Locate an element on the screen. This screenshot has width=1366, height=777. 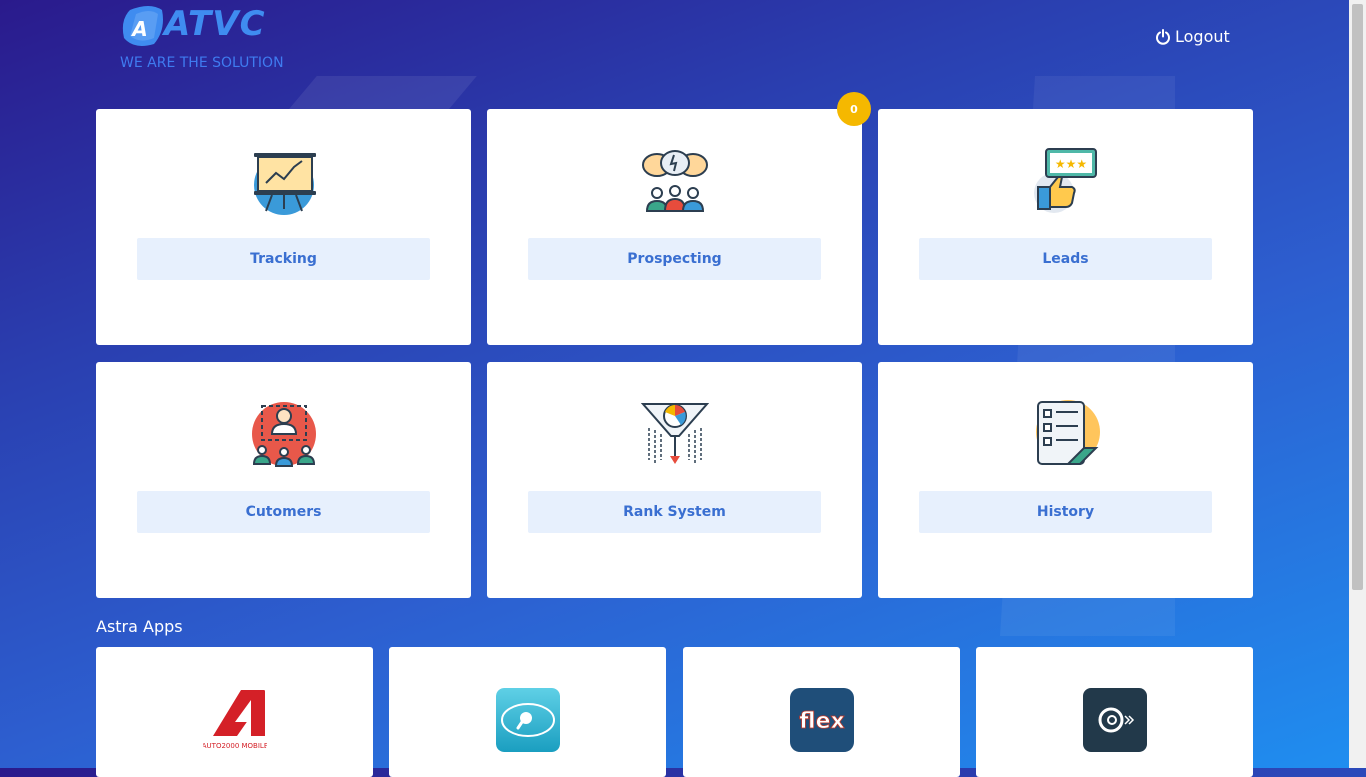
flex-logo-icon: flex is located at coordinates (822, 720).